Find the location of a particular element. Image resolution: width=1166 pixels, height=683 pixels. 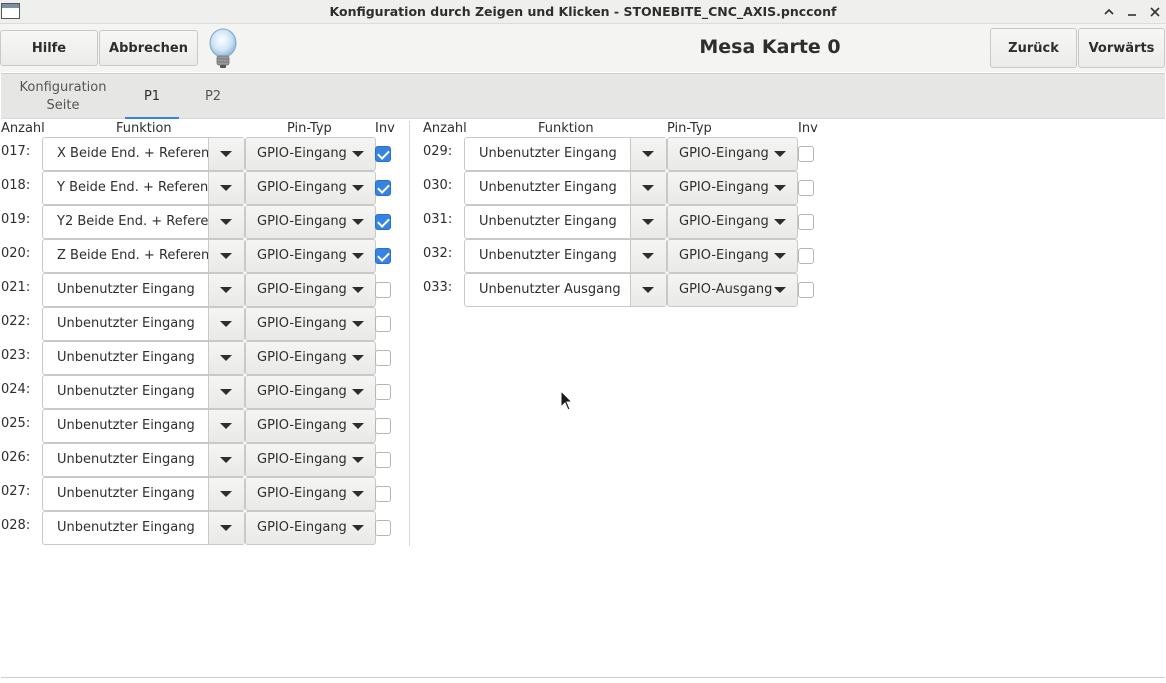

function-combobox: X Beide End. + Referenz is located at coordinates (143, 154).